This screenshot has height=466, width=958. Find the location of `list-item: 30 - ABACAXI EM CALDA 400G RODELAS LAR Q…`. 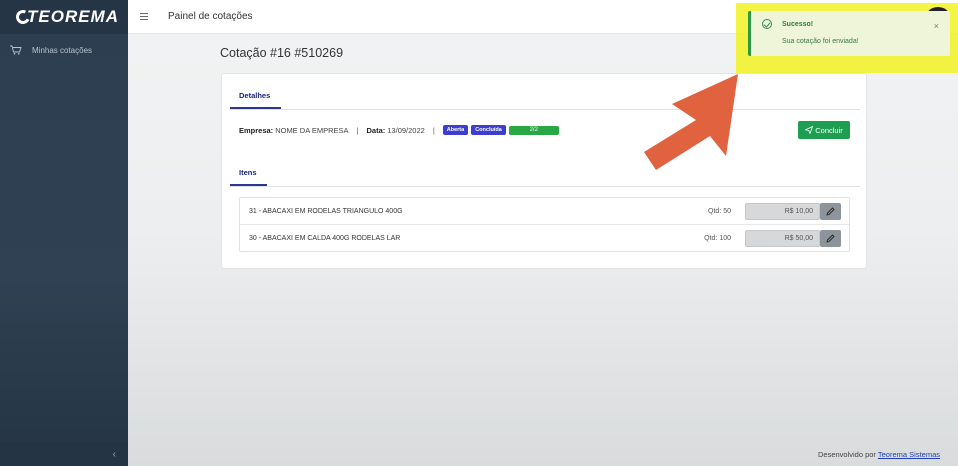

list-item: 30 - ABACAXI EM CALDA 400G RODELAS LAR Q… is located at coordinates (544, 238).